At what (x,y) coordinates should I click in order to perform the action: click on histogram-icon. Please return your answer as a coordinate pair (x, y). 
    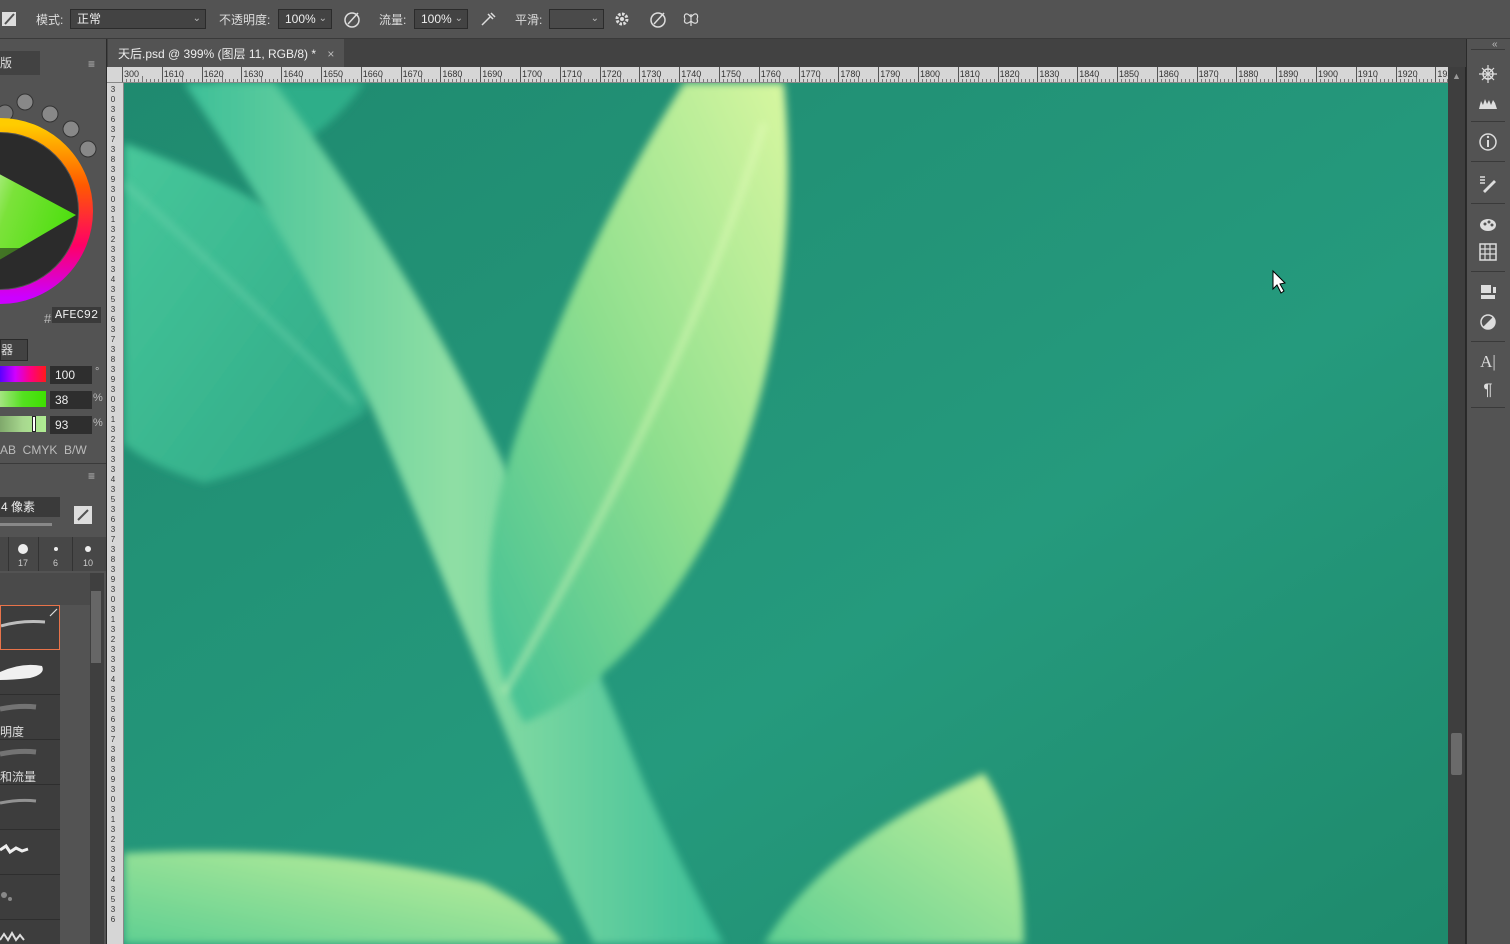
    Looking at the image, I should click on (1488, 102).